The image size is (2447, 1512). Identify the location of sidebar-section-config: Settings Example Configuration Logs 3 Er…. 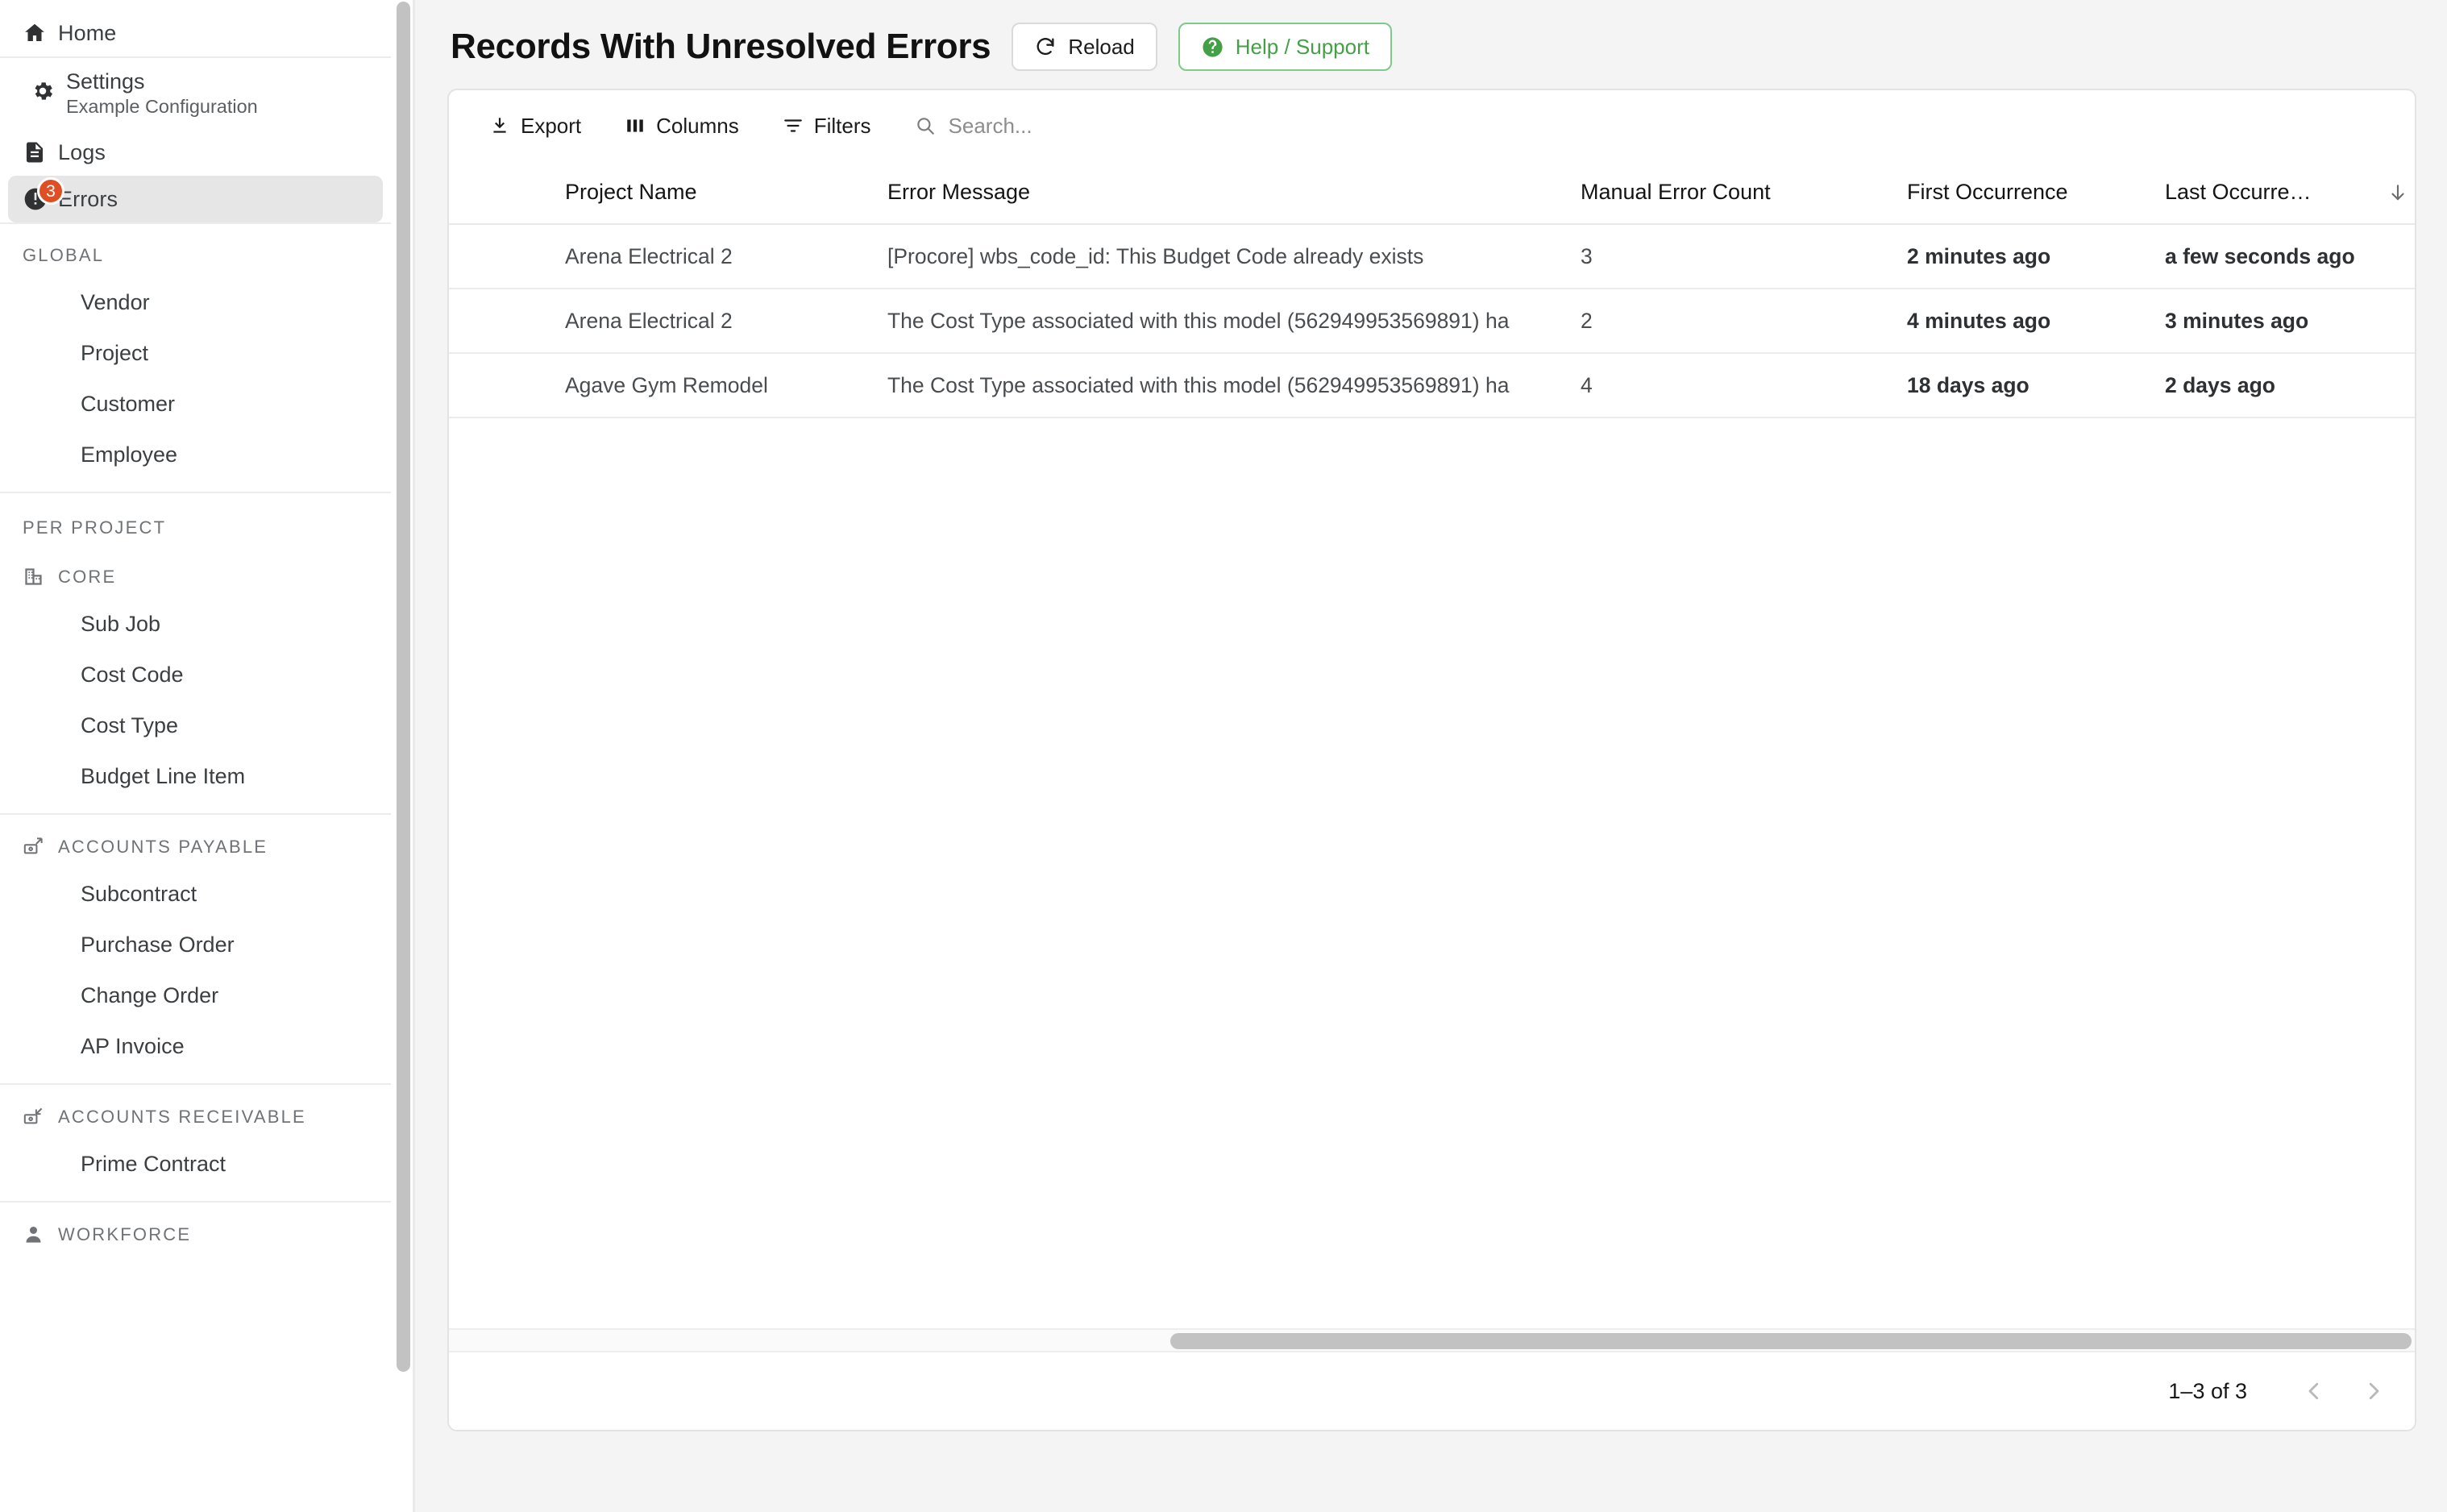
(196, 141).